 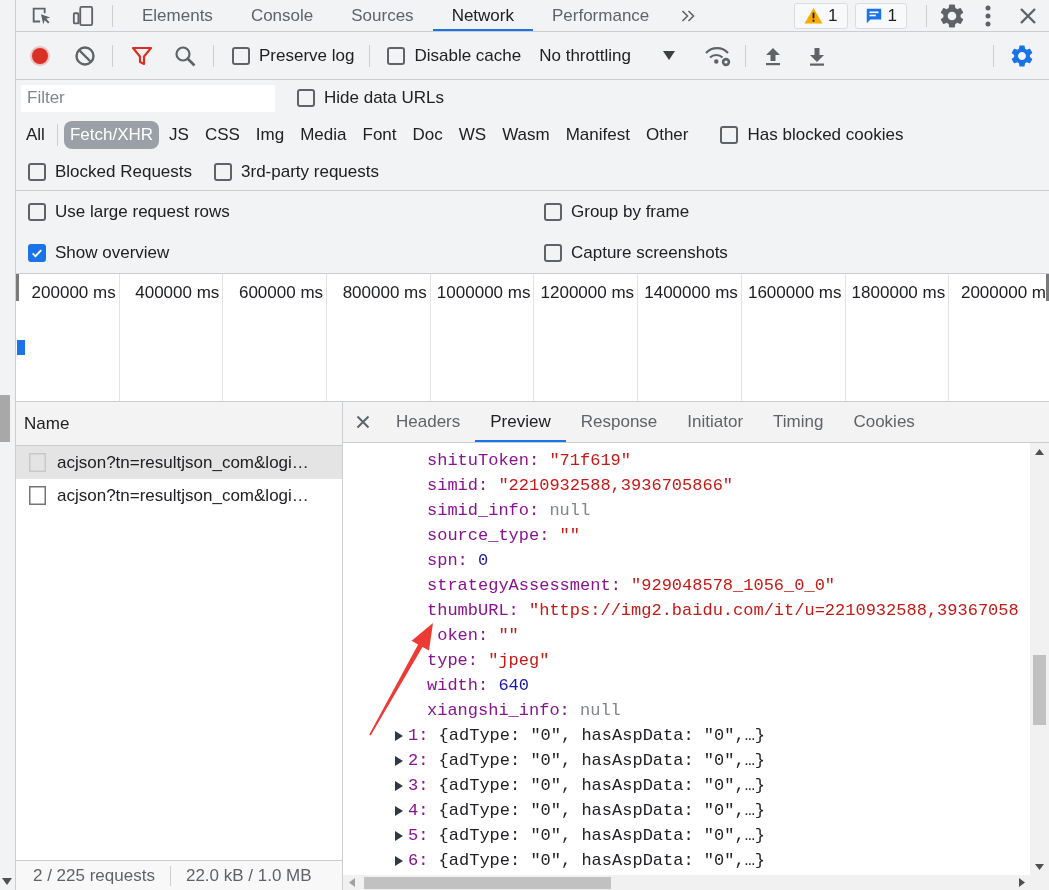 I want to click on triangle-up-icon, so click(x=1039, y=451).